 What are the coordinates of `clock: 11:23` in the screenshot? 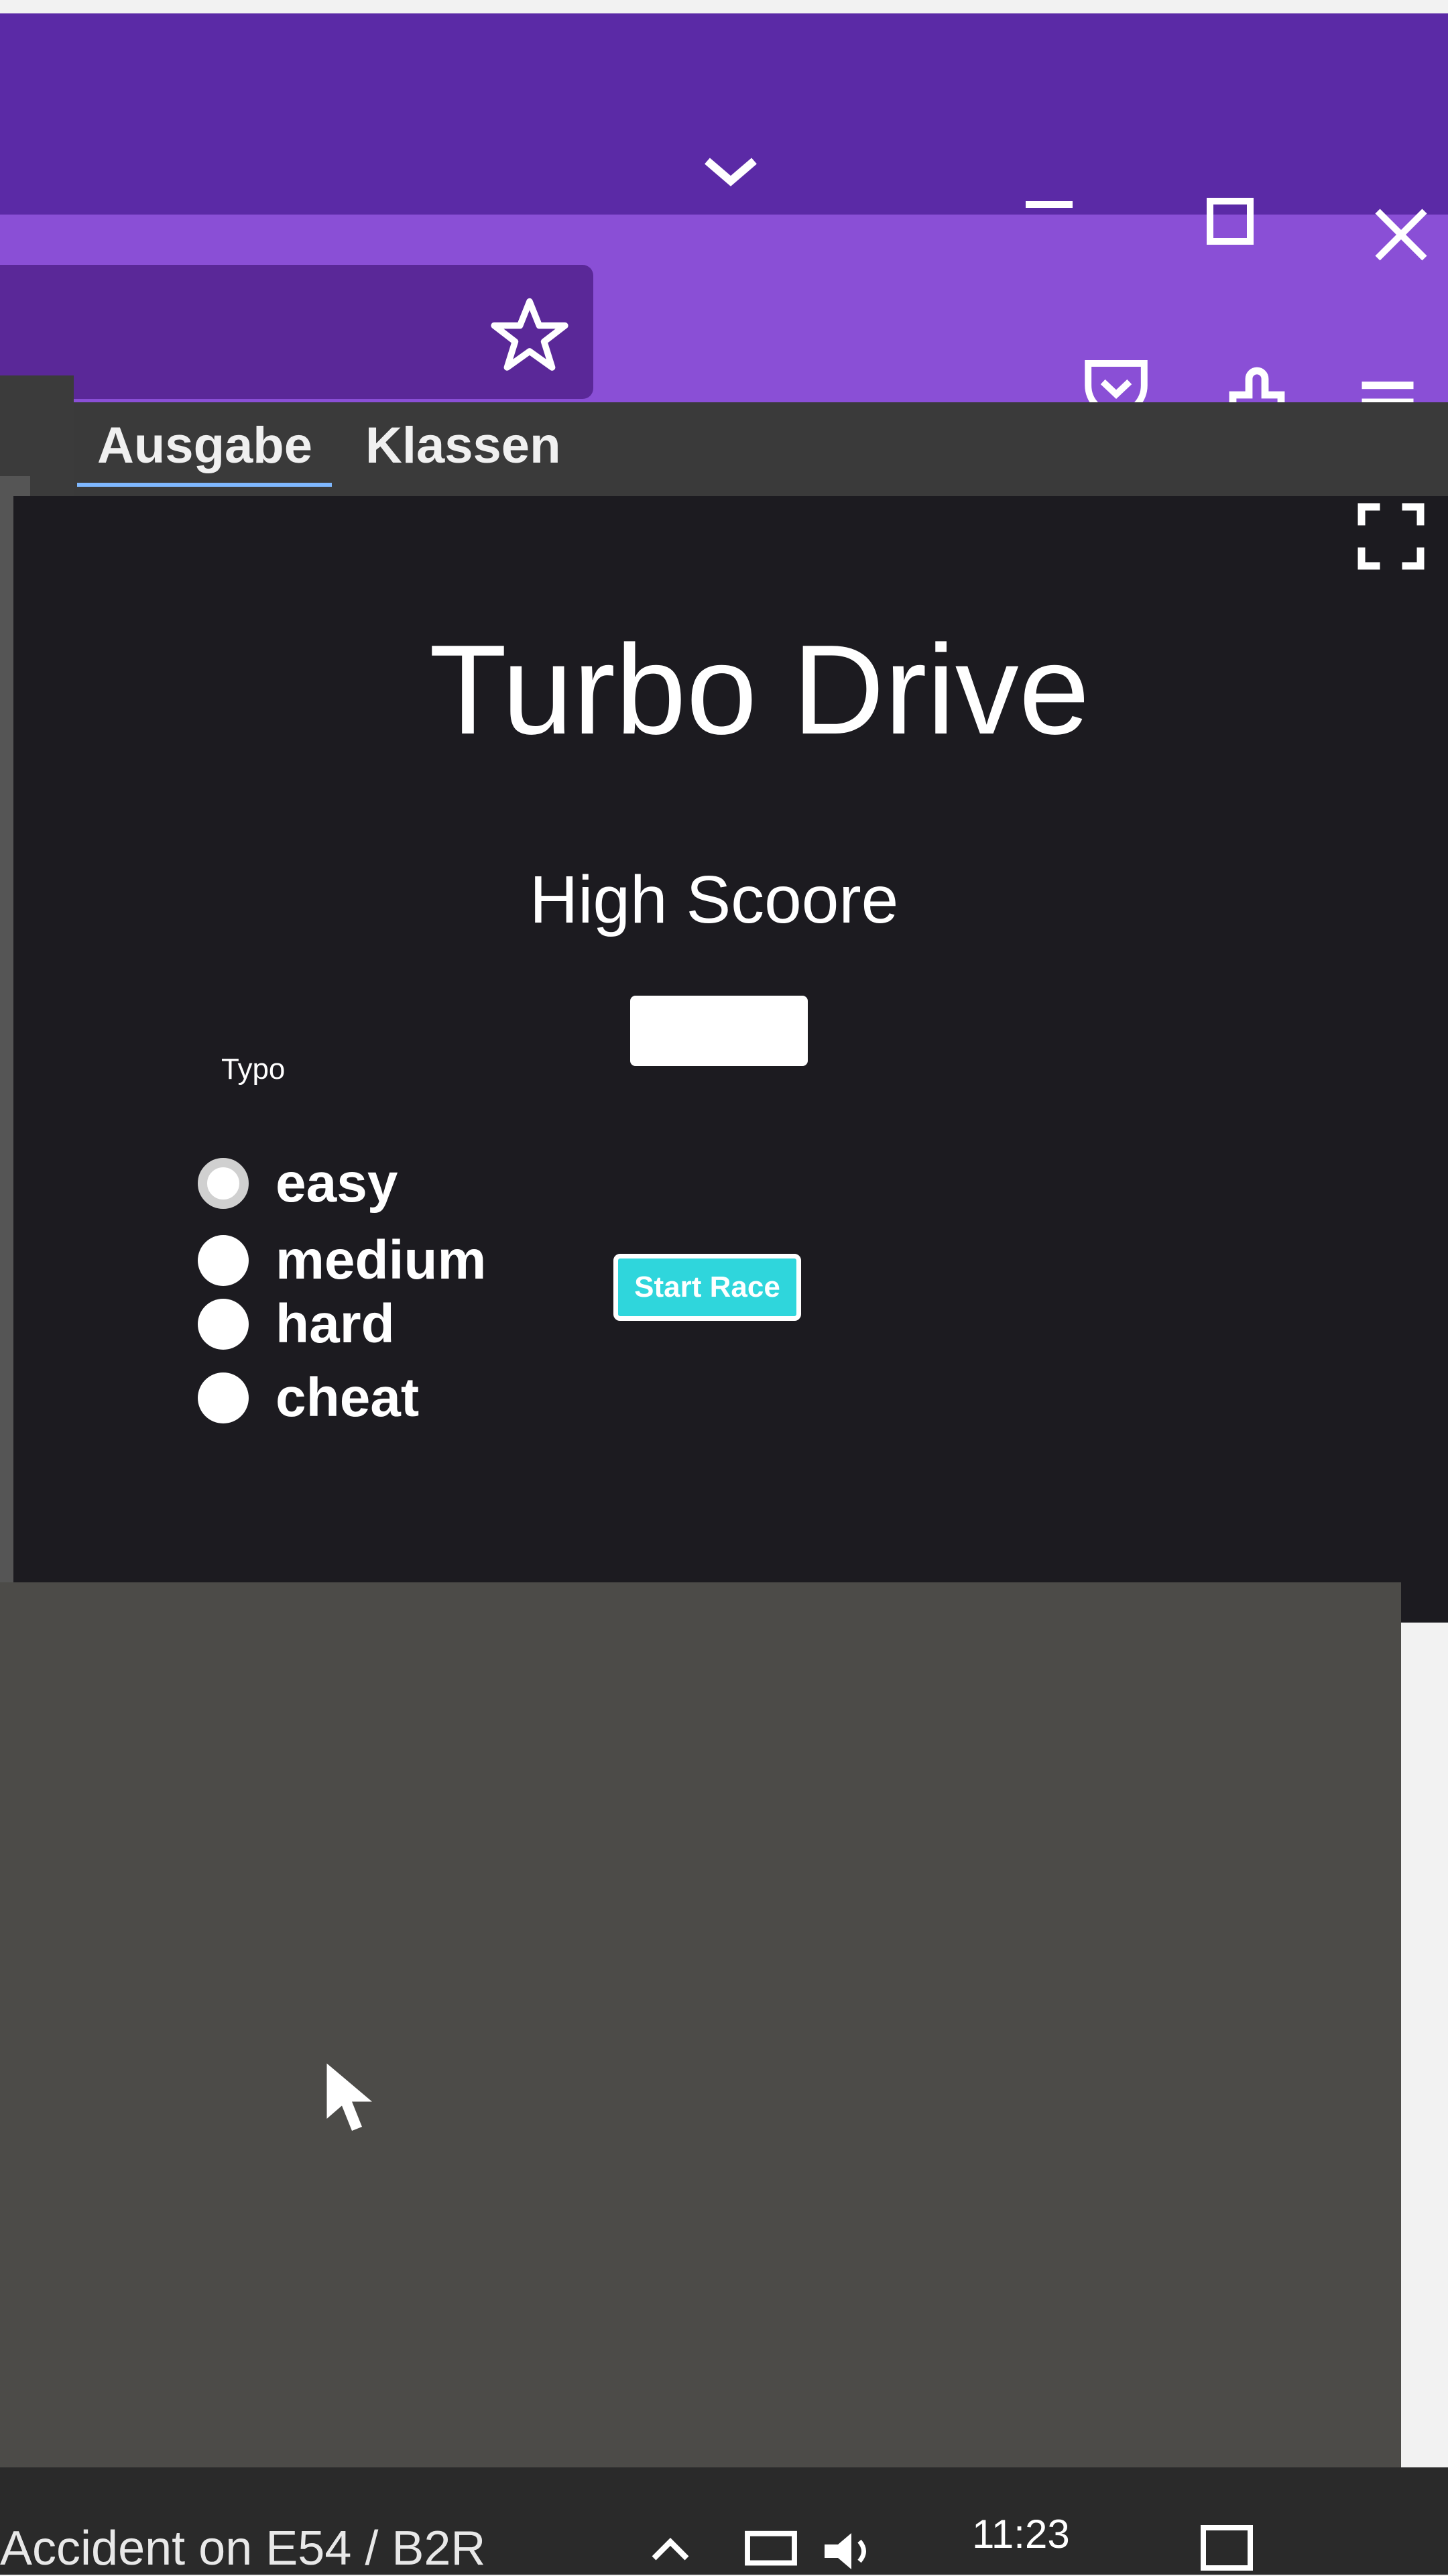 It's located at (1021, 2534).